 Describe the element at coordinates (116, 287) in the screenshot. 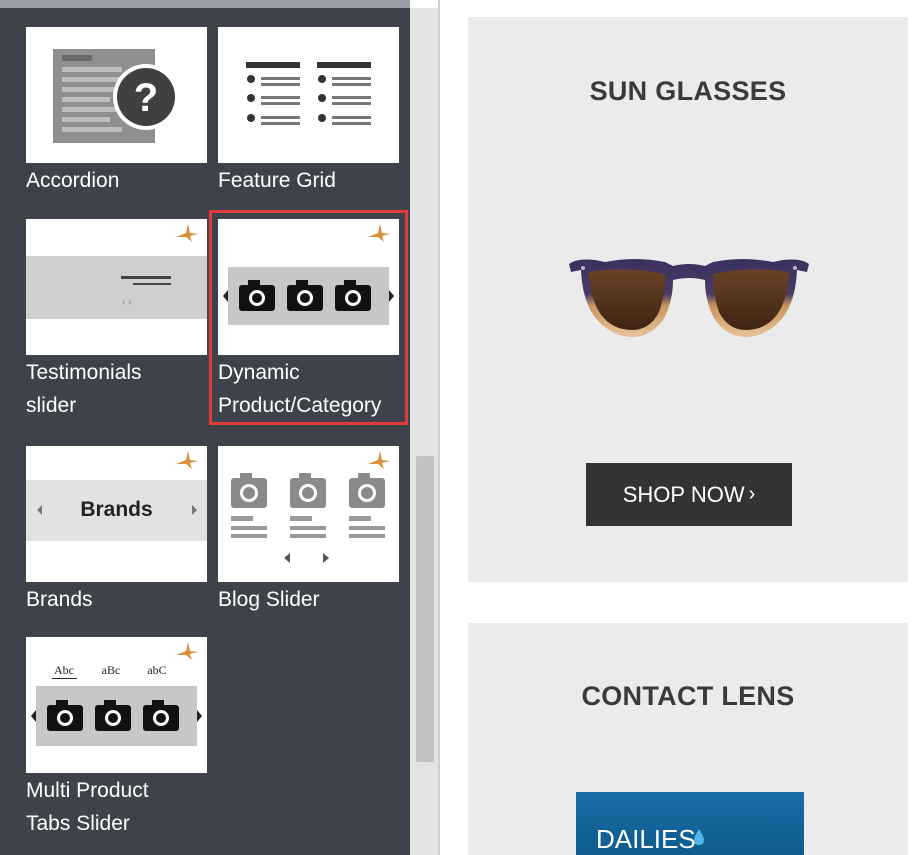

I see `widget-testimonials-thumbnail: ‹ ›` at that location.